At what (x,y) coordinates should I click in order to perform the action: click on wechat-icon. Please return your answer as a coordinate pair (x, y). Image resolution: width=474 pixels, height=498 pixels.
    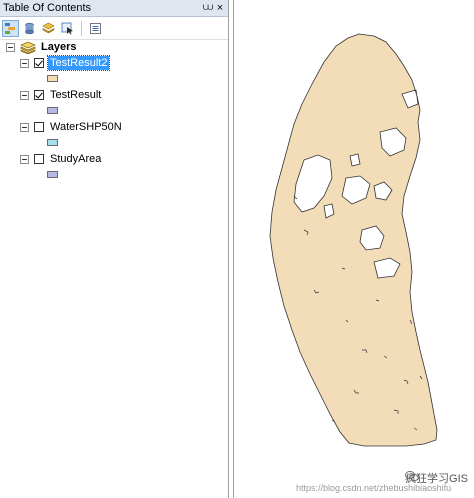
    Looking at the image, I should click on (412, 475).